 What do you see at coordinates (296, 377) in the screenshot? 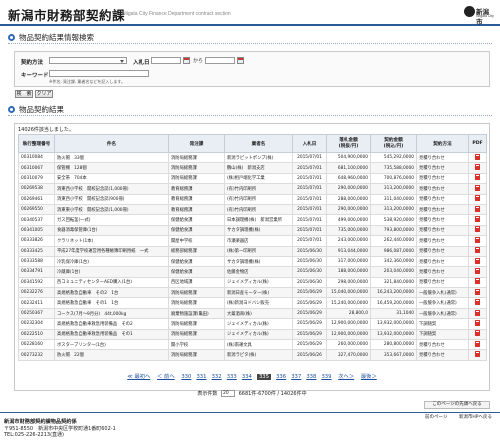
I see `page-number-link: 337` at bounding box center [296, 377].